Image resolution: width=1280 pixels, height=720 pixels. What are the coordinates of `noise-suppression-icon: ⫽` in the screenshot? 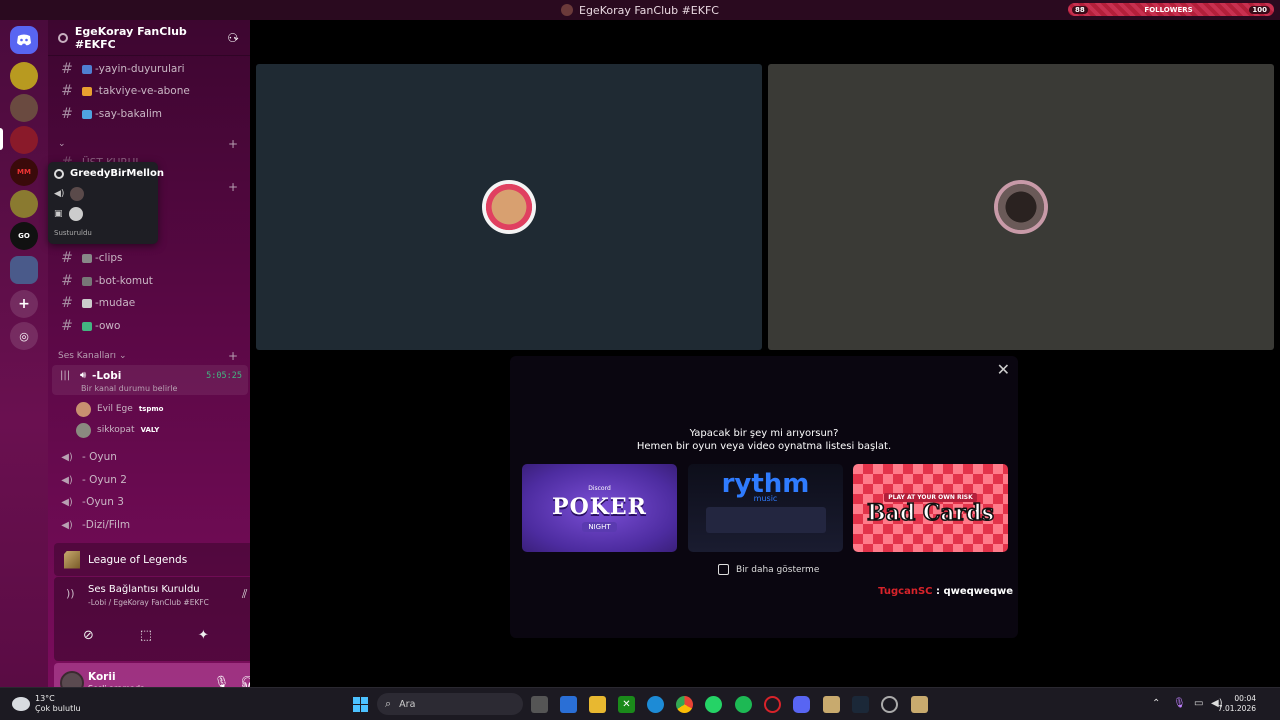 It's located at (244, 594).